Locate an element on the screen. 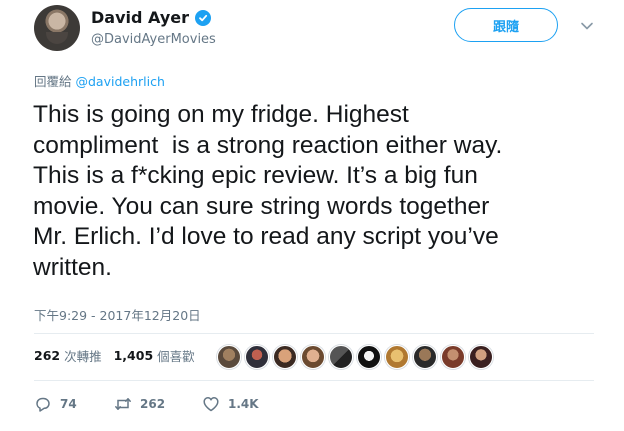 This screenshot has width=624, height=431. tweet-header: David Ayer @DavidAyerMovies 跟隨 is located at coordinates (324, 28).